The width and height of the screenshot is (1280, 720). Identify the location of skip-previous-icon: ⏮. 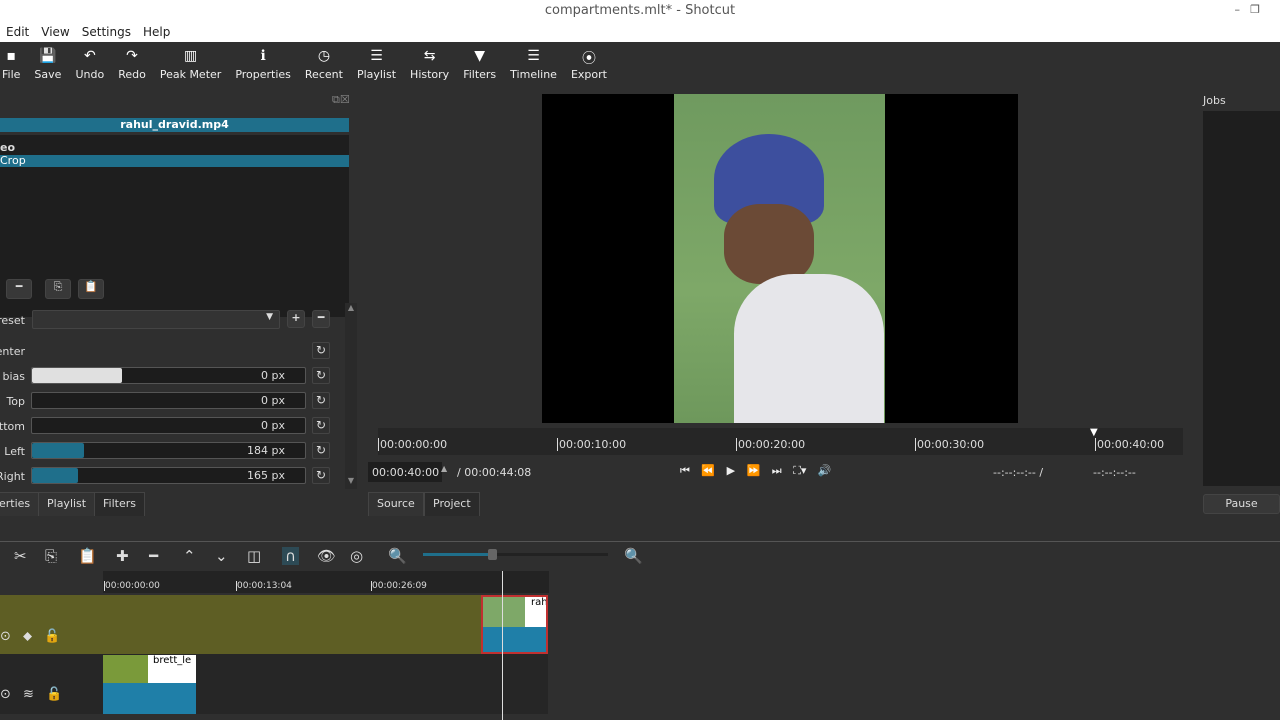
(685, 470).